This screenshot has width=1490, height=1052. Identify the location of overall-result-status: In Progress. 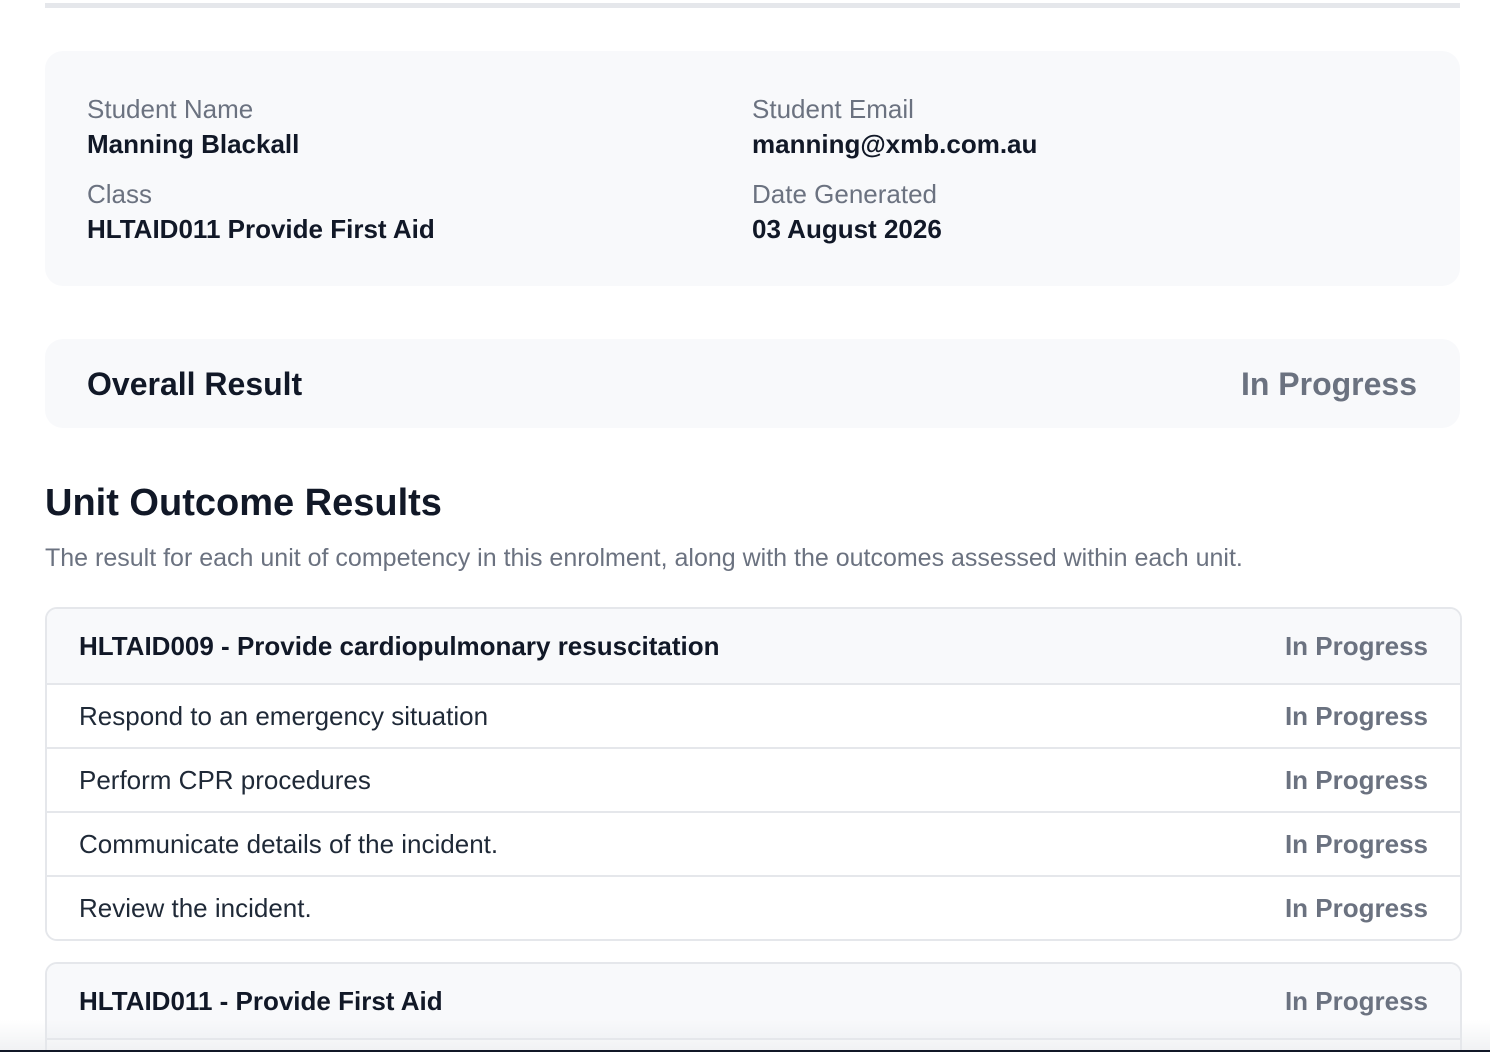
(1328, 384).